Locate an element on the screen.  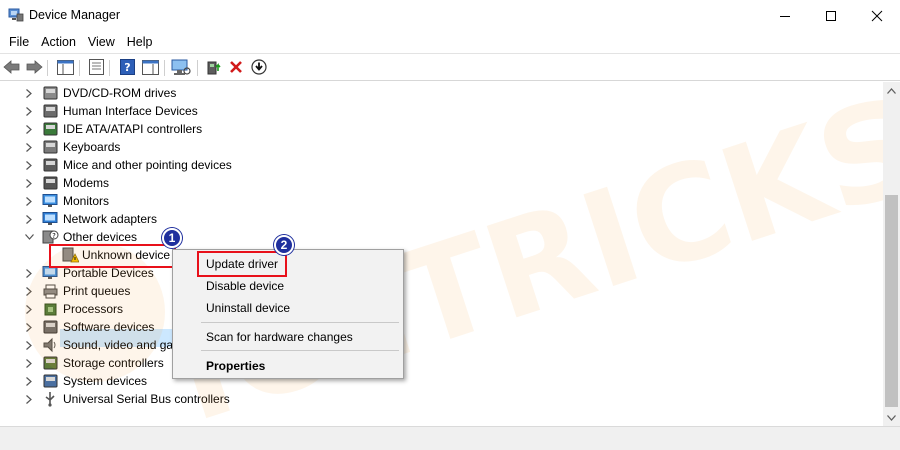
help-icon: ? is located at coordinates (127, 67).